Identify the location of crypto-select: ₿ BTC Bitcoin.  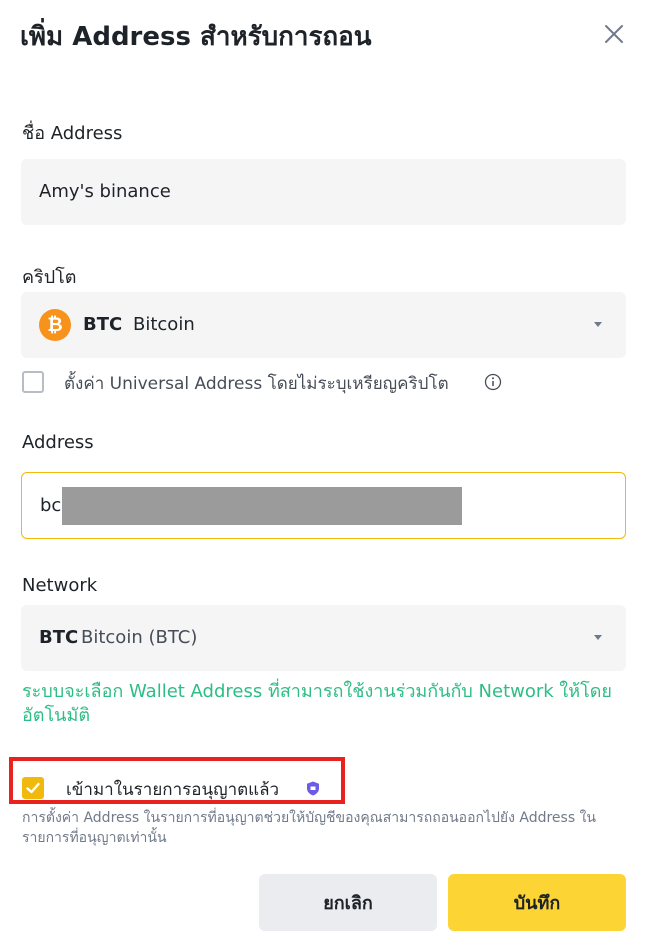
(323, 325).